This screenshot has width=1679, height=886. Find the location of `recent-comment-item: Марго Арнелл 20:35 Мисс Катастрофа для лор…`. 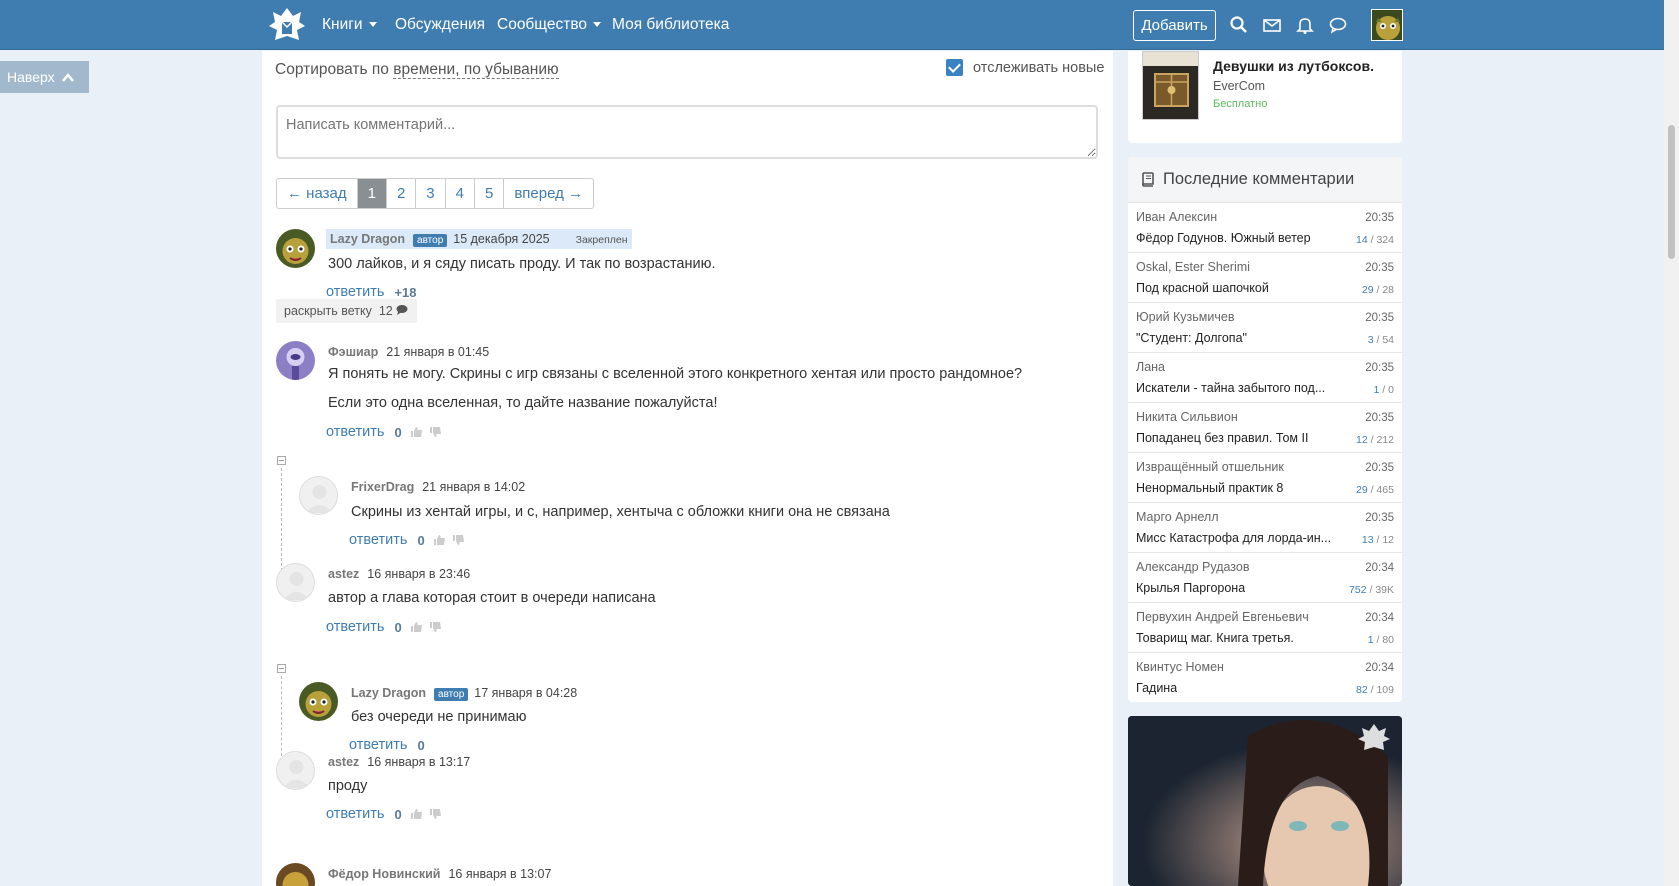

recent-comment-item: Марго Арнелл 20:35 Мисс Катастрофа для лор… is located at coordinates (1265, 528).